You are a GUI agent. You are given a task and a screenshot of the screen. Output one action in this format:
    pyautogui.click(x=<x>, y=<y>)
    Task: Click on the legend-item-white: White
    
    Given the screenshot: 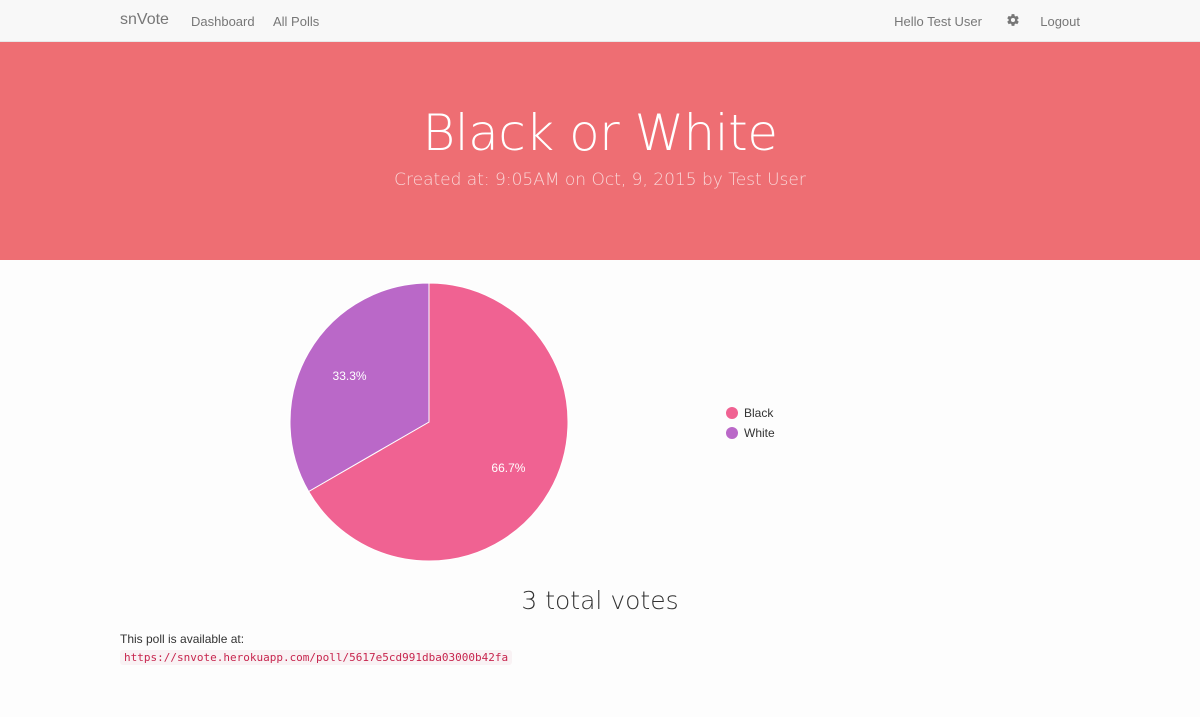 What is the action you would take?
    pyautogui.click(x=750, y=433)
    